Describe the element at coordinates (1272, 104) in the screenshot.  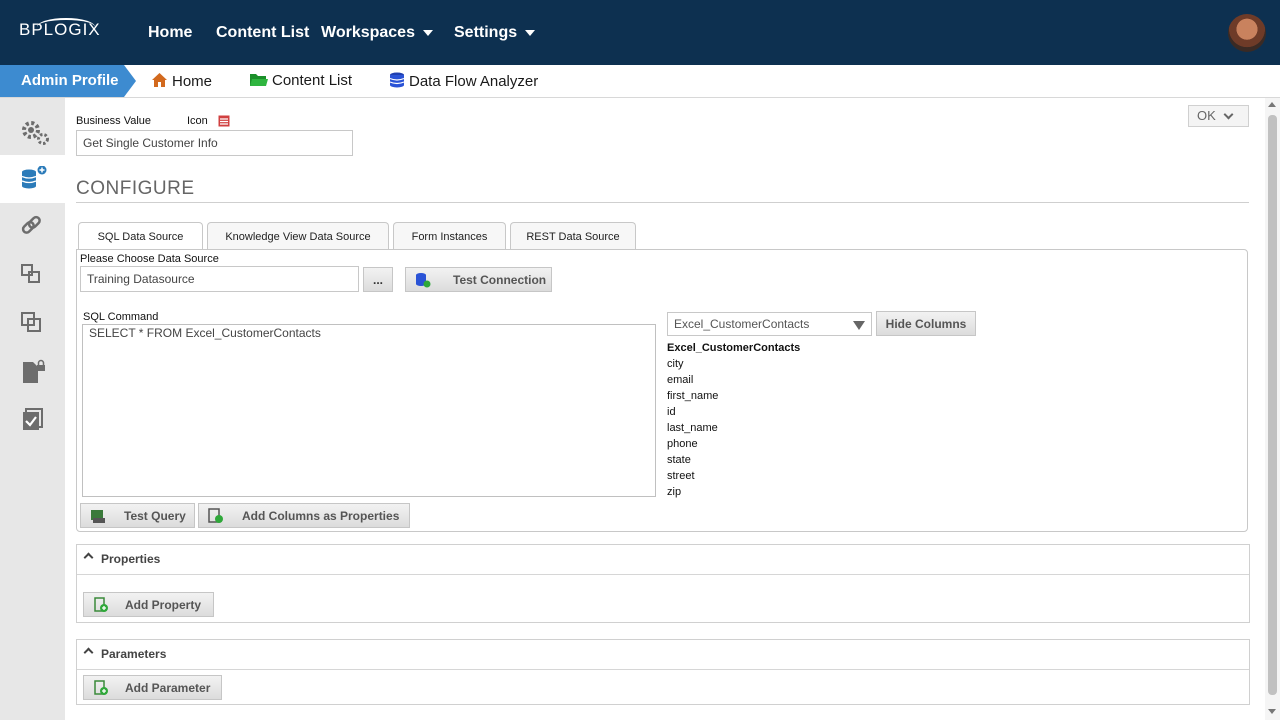
I see `scroll-up-icon` at that location.